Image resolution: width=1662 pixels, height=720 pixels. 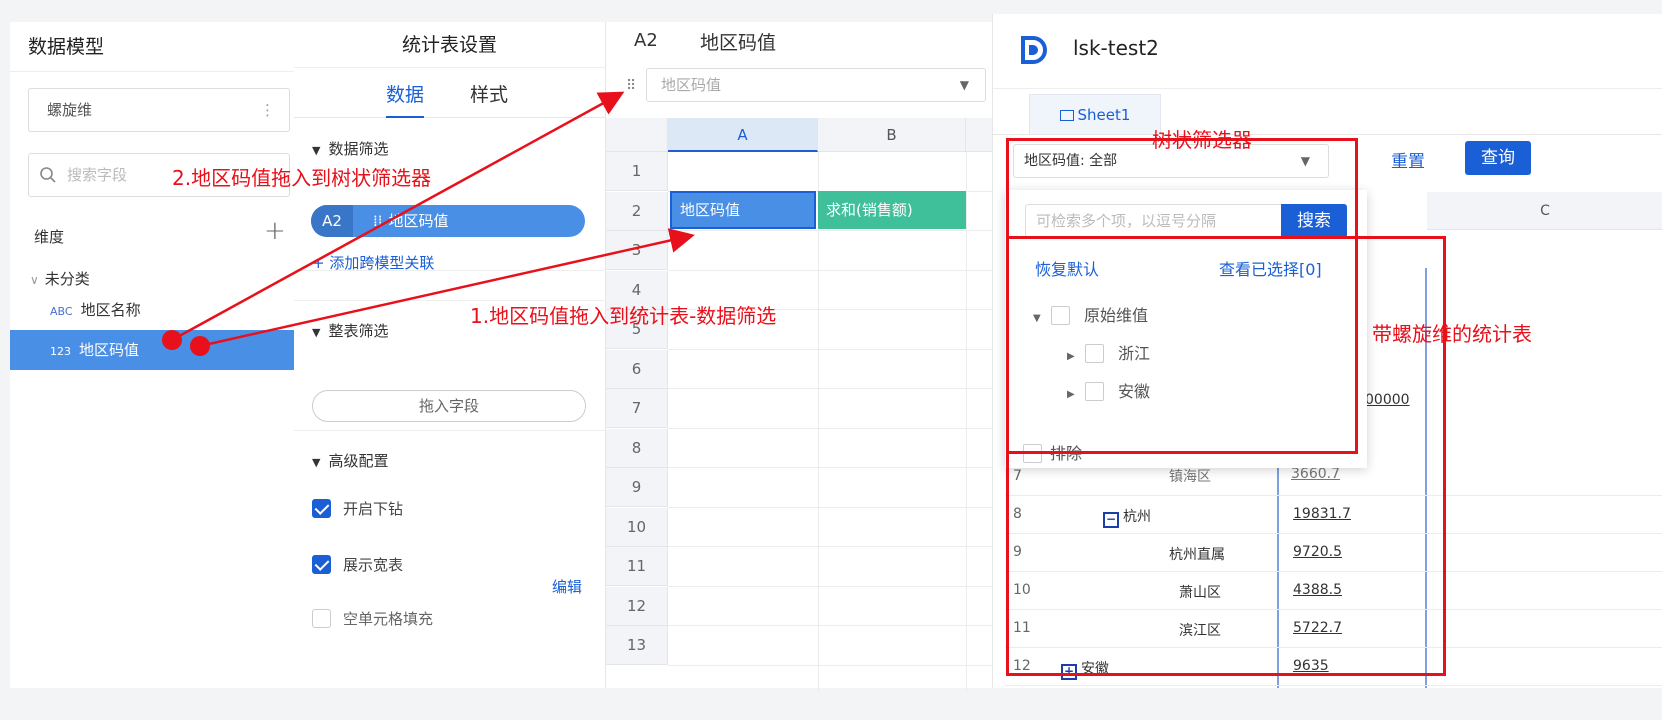 What do you see at coordinates (637, 606) in the screenshot?
I see `row-header: 12` at bounding box center [637, 606].